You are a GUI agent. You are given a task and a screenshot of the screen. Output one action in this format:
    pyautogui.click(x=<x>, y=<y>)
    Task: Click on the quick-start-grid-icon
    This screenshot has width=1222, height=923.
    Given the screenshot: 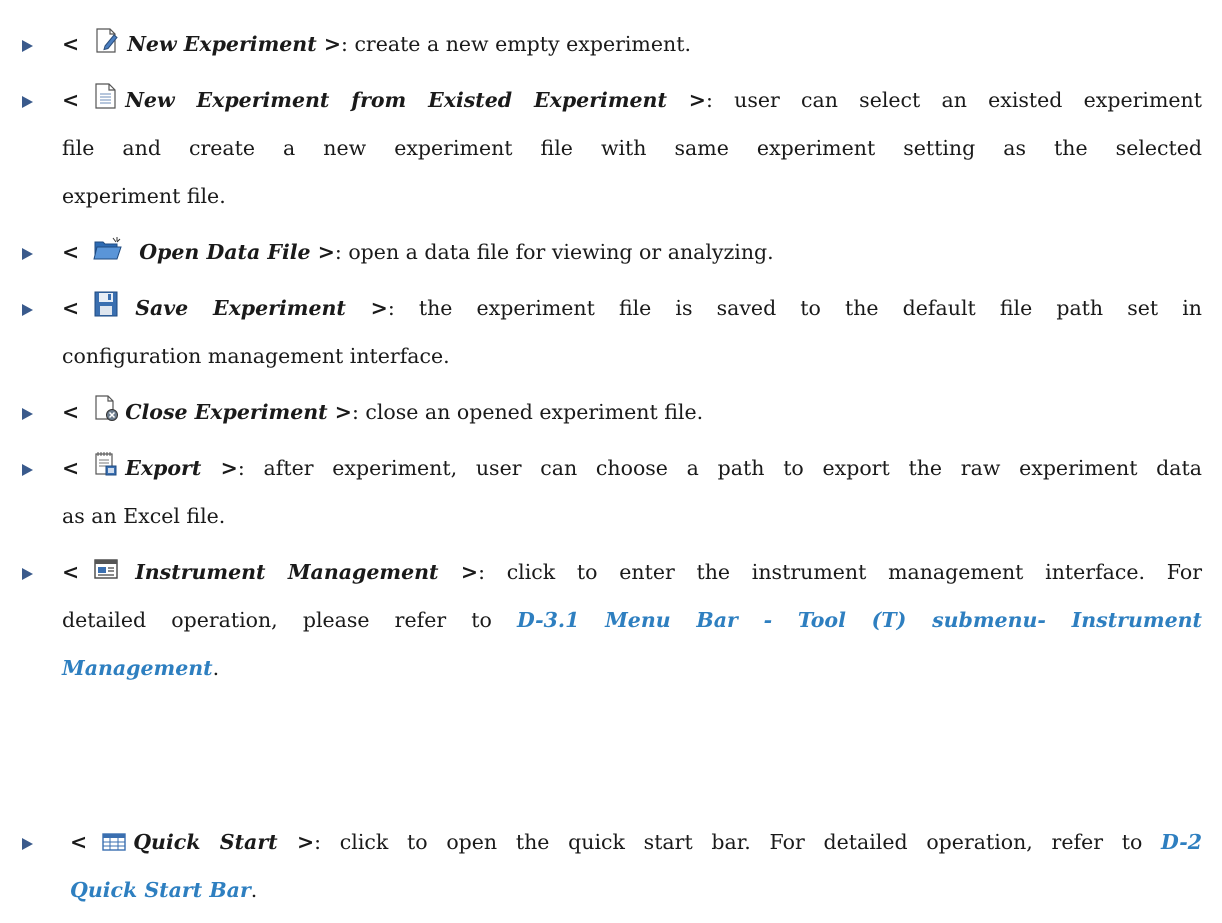 What is the action you would take?
    pyautogui.click(x=114, y=845)
    